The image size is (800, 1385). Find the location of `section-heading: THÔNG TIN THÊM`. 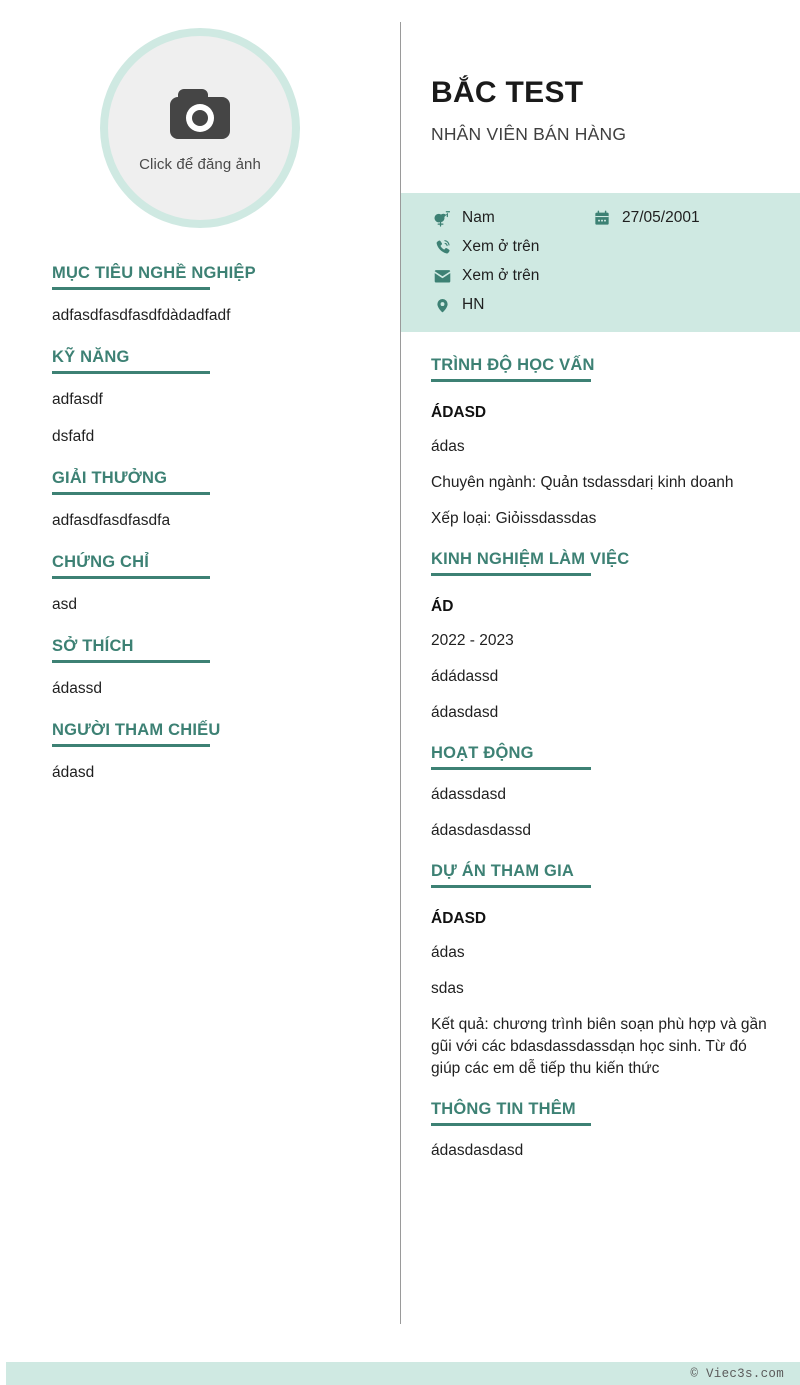

section-heading: THÔNG TIN THÊM is located at coordinates (503, 1109).